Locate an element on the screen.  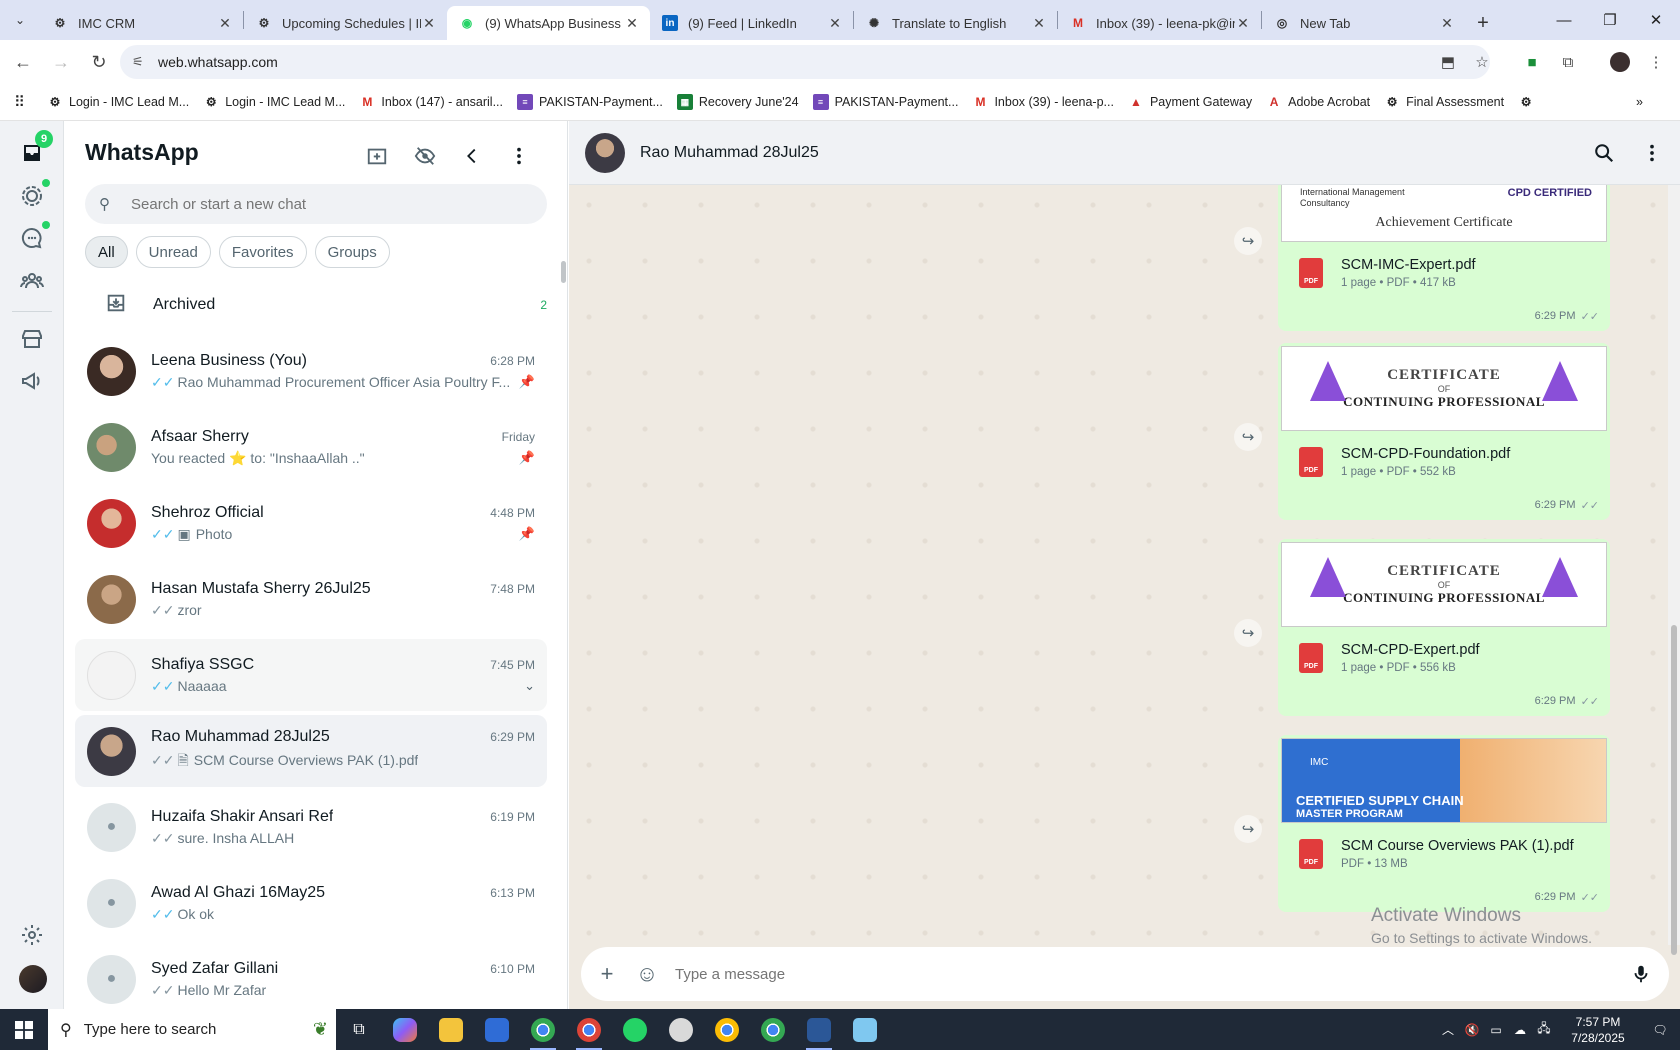
tray-overflow-chevron-icon: ︿ is located at coordinates (1448, 1029).